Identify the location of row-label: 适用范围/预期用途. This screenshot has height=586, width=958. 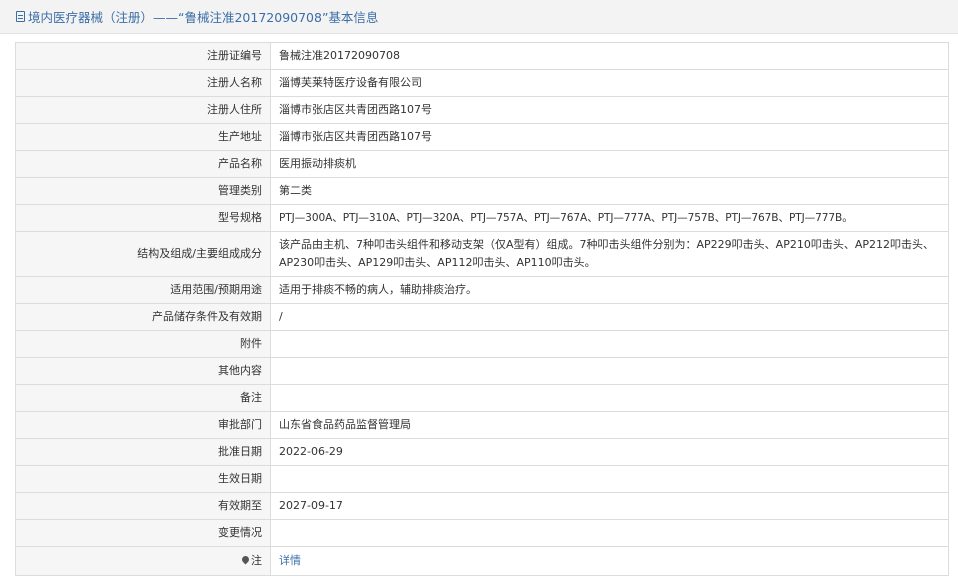
(143, 290).